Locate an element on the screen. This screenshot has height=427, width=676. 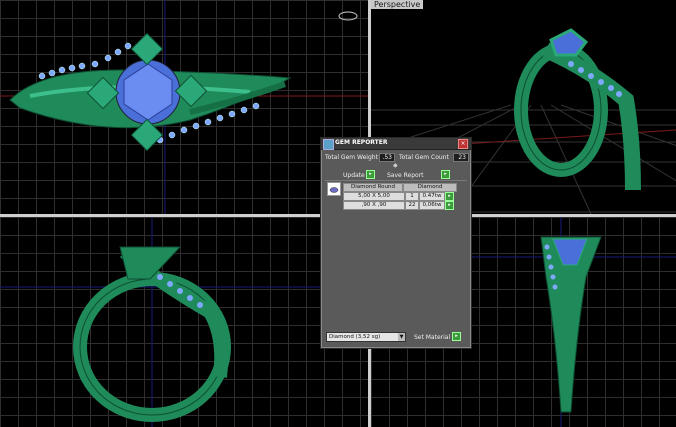
set-material-label: Set Material is located at coordinates (432, 337).